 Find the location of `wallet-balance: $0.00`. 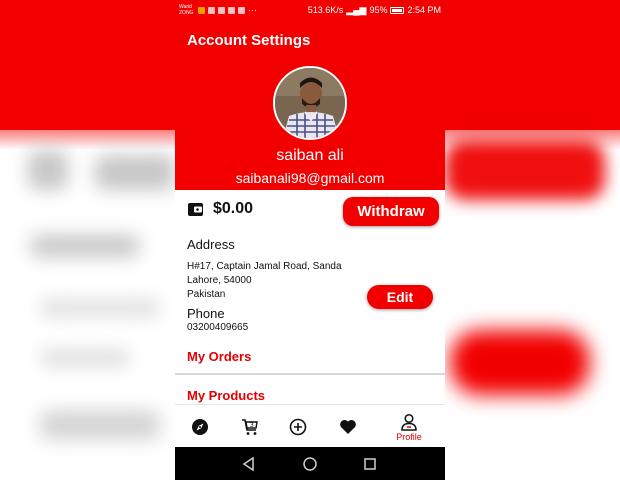

wallet-balance: $0.00 is located at coordinates (233, 208).